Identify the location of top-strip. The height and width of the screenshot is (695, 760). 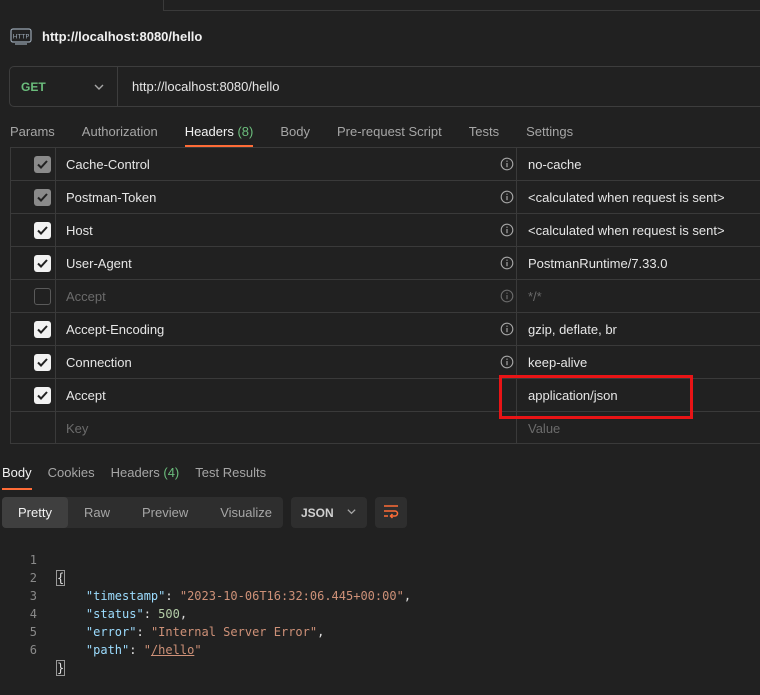
(380, 5).